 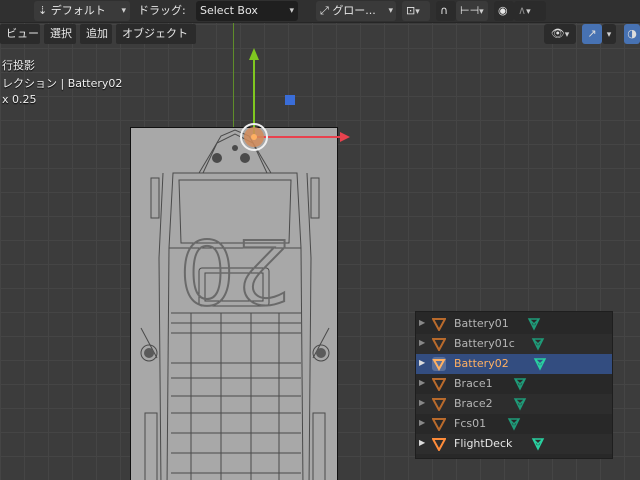 I want to click on falloff-curve-icon: ∧, so click(x=522, y=10).